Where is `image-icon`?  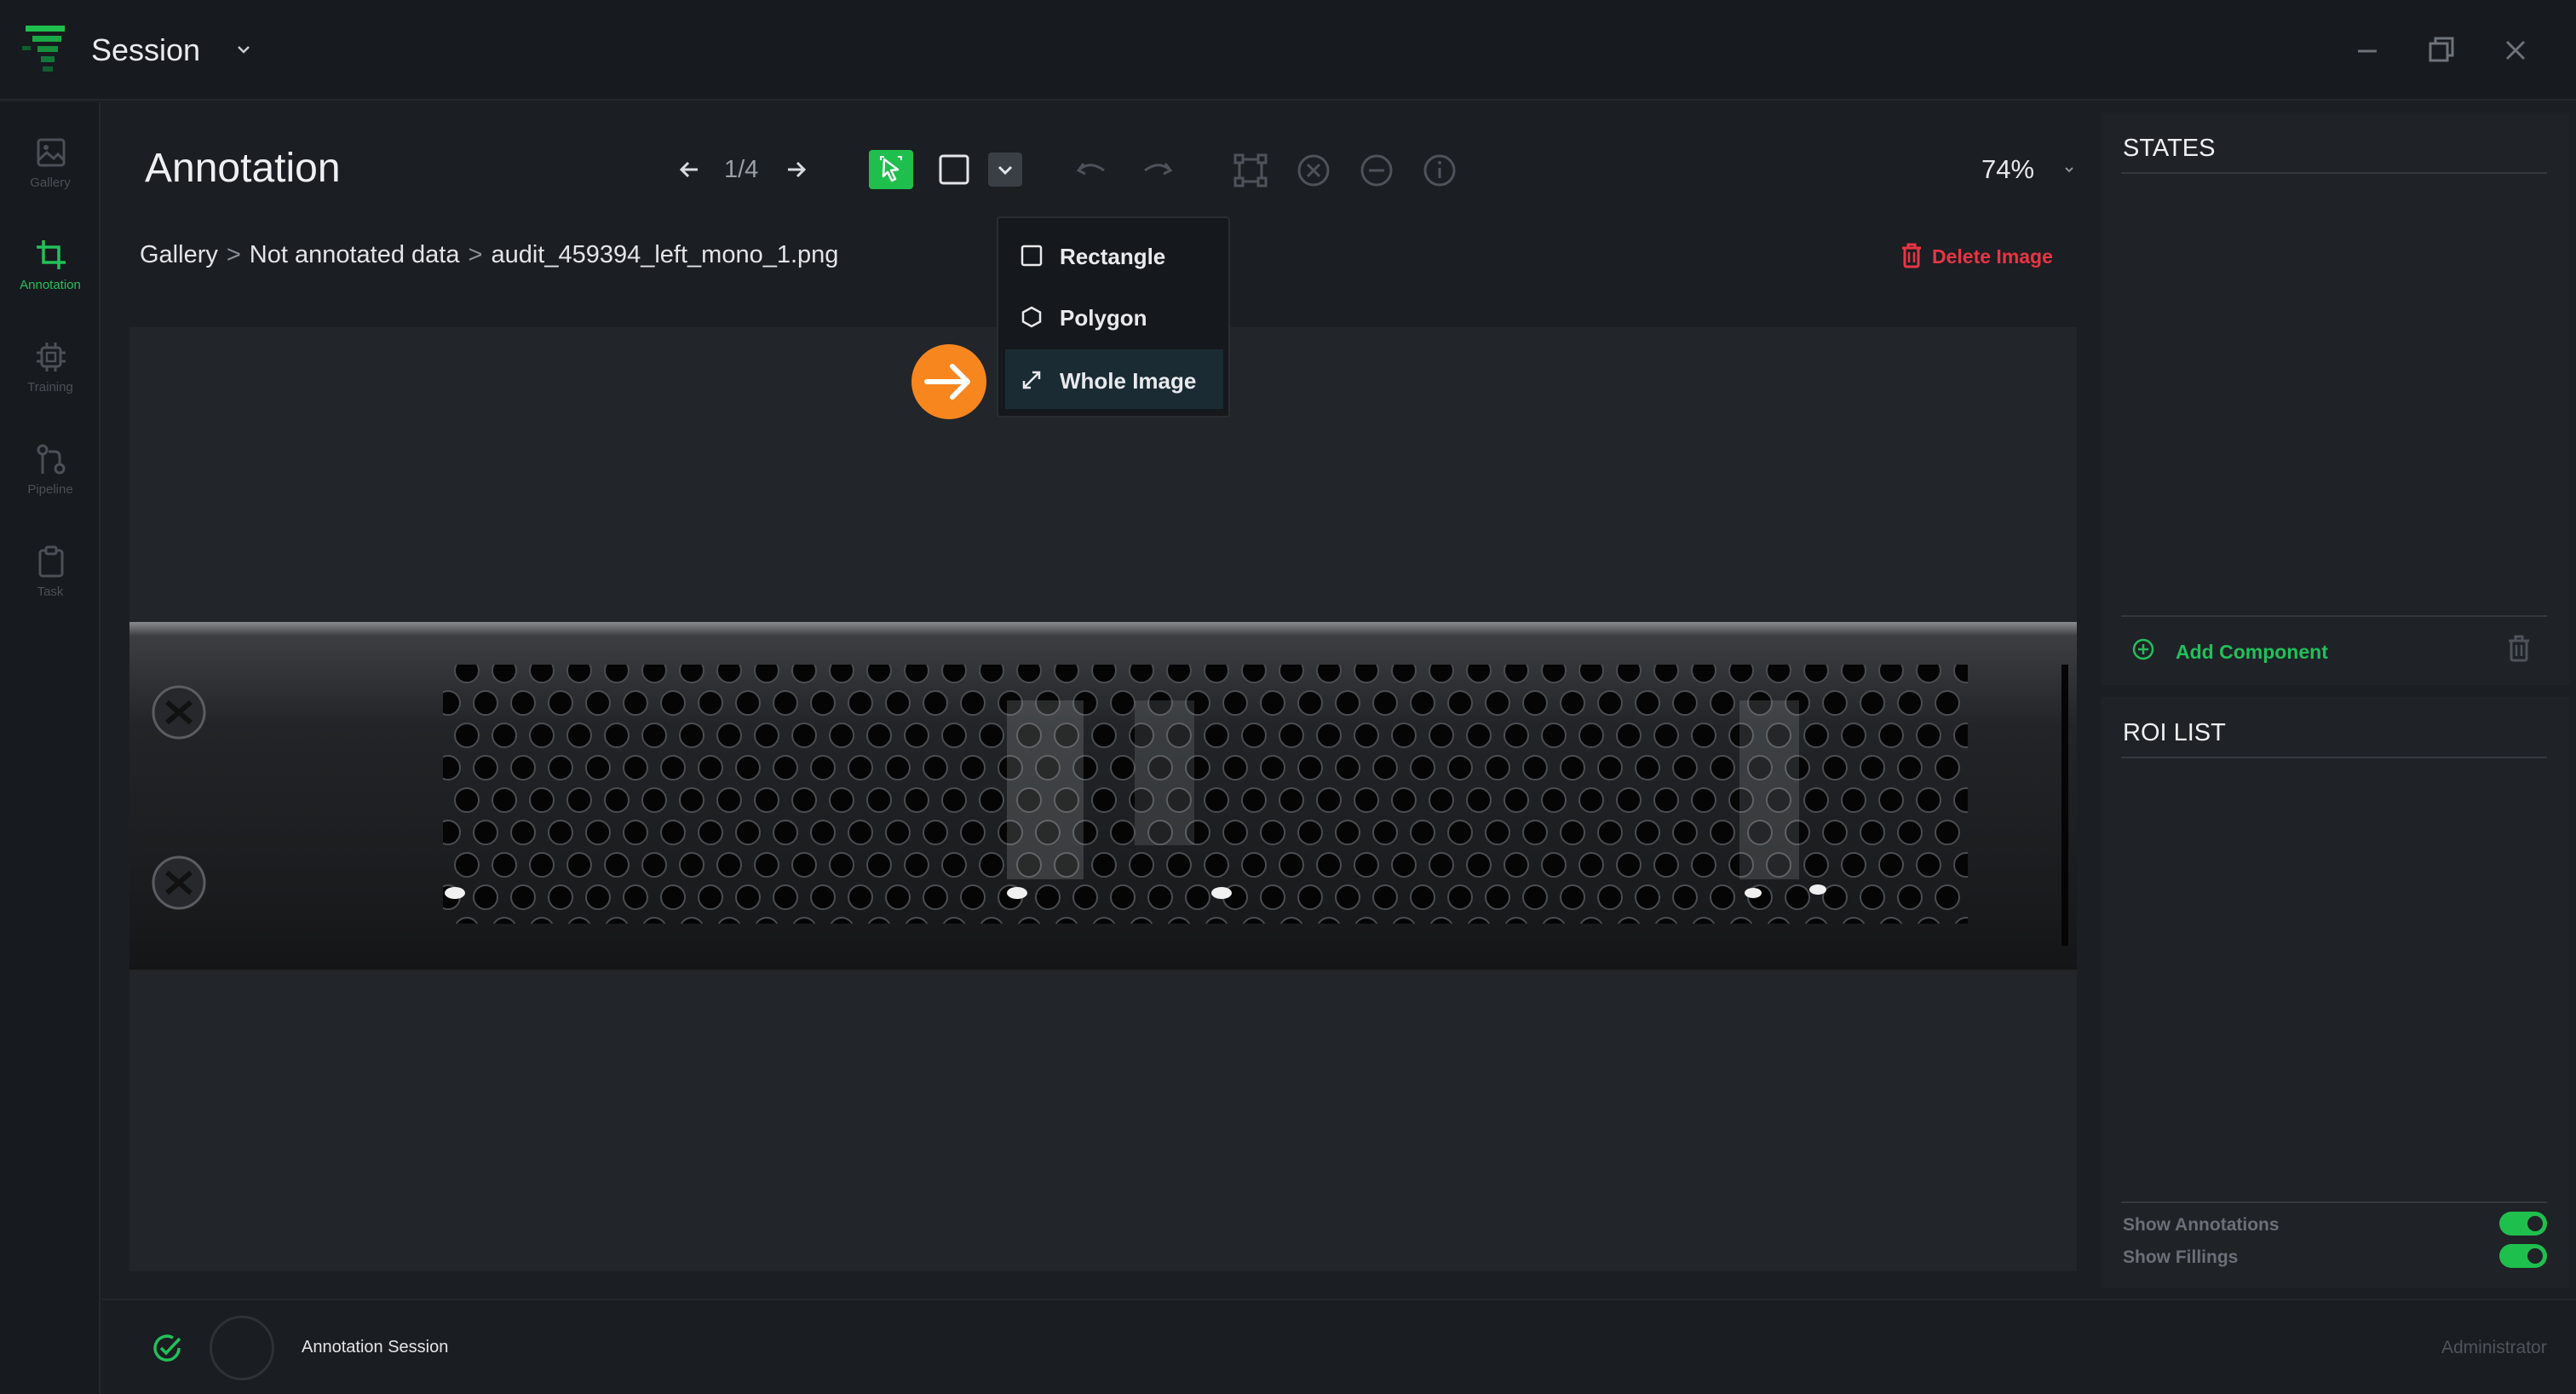 image-icon is located at coordinates (51, 152).